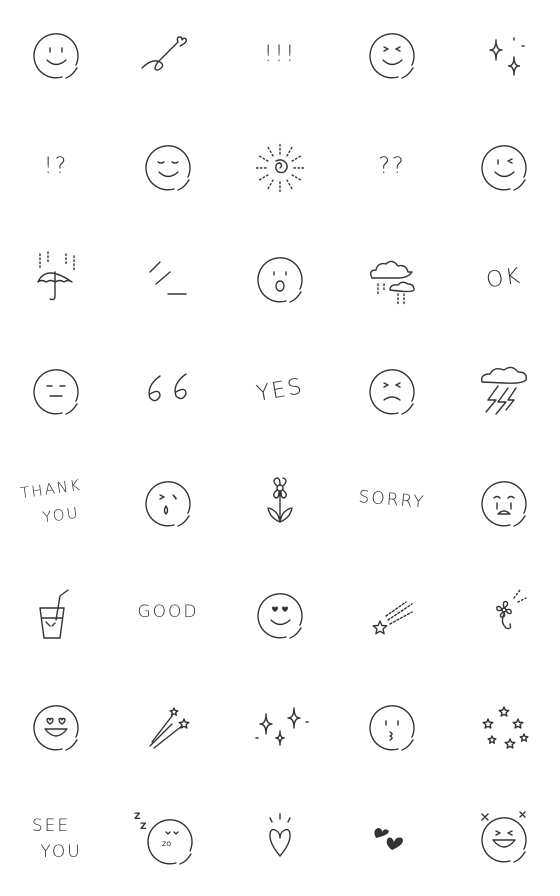 The height and width of the screenshot is (896, 560). I want to click on storm-cloud-icon, so click(504, 390).